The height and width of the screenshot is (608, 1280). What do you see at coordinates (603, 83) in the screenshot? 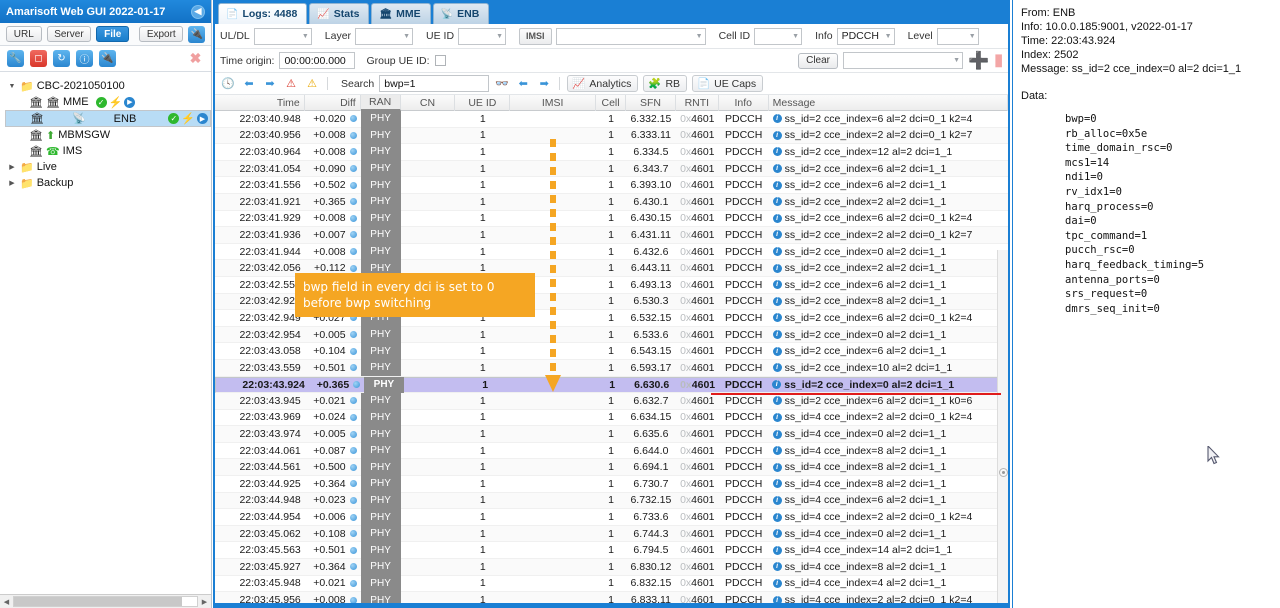
I see `analytics-button: 📈 Analytics` at bounding box center [603, 83].